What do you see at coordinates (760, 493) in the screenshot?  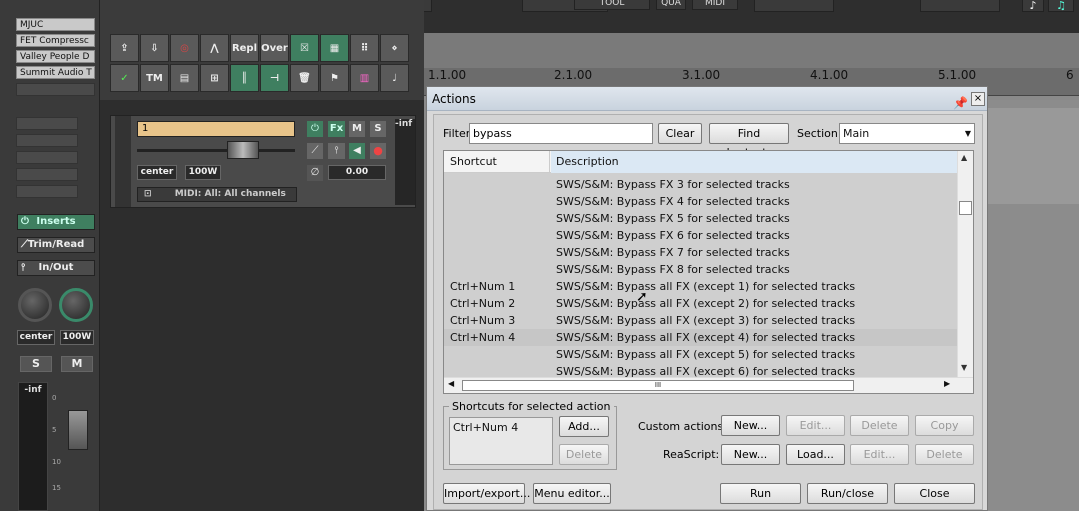 I see `run-button: Run` at bounding box center [760, 493].